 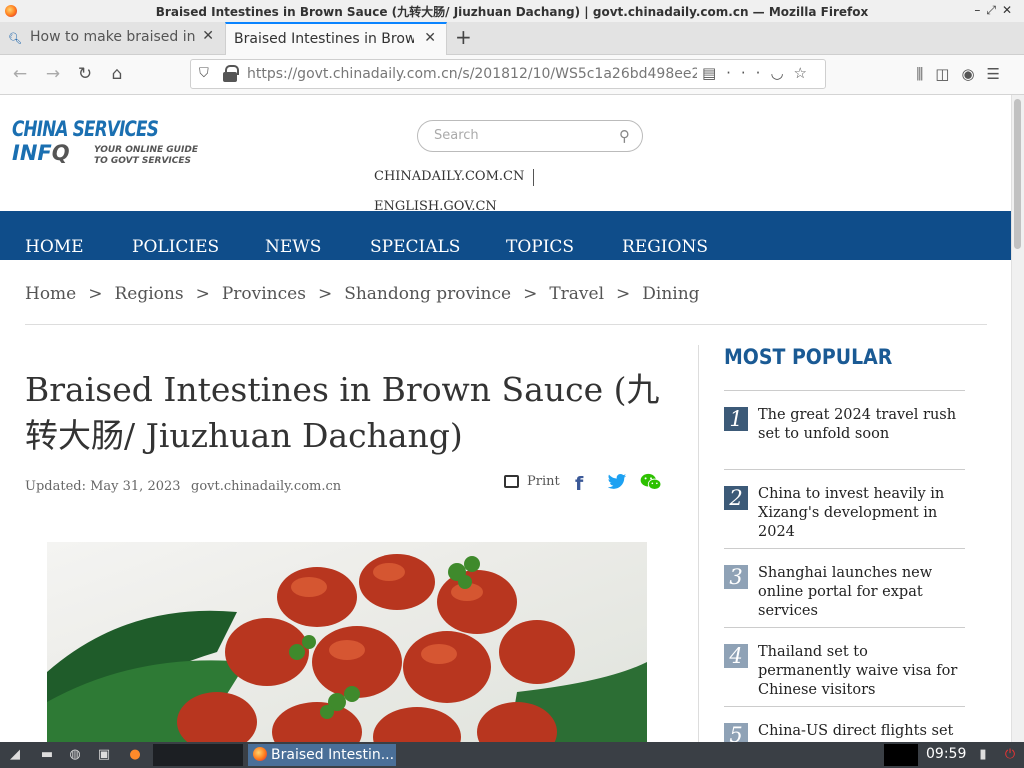 What do you see at coordinates (805, 73) in the screenshot?
I see `bookmark-star-icon: ☆` at bounding box center [805, 73].